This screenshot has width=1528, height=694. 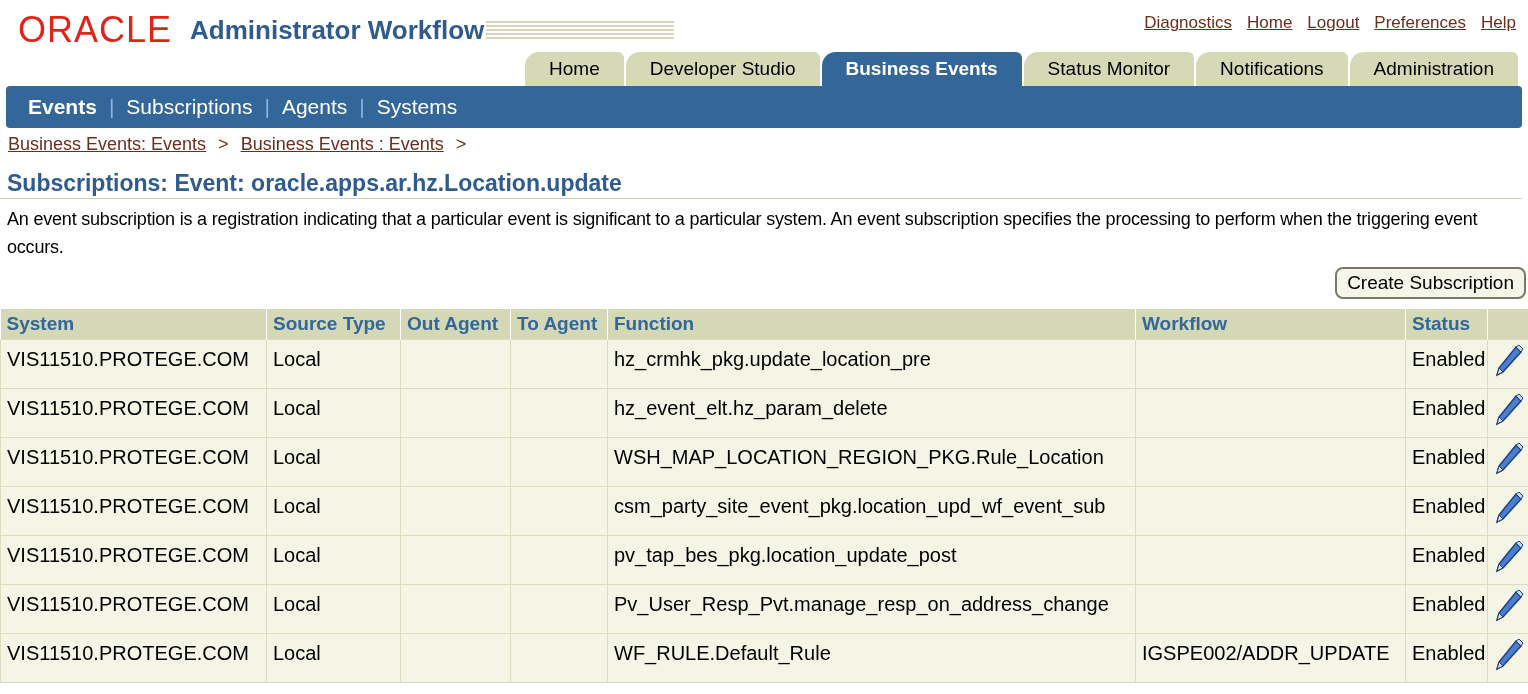 What do you see at coordinates (860, 505) in the screenshot?
I see `table-cell: csm_party_site_event_pkg.location_upd_wf_event_sub` at bounding box center [860, 505].